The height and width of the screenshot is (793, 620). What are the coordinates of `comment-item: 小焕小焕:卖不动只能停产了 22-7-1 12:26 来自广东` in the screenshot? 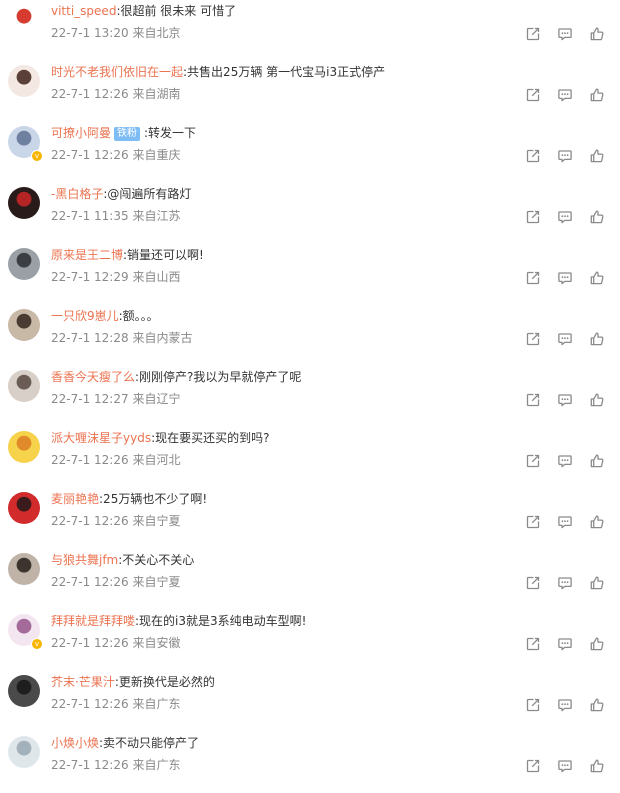 It's located at (310, 762).